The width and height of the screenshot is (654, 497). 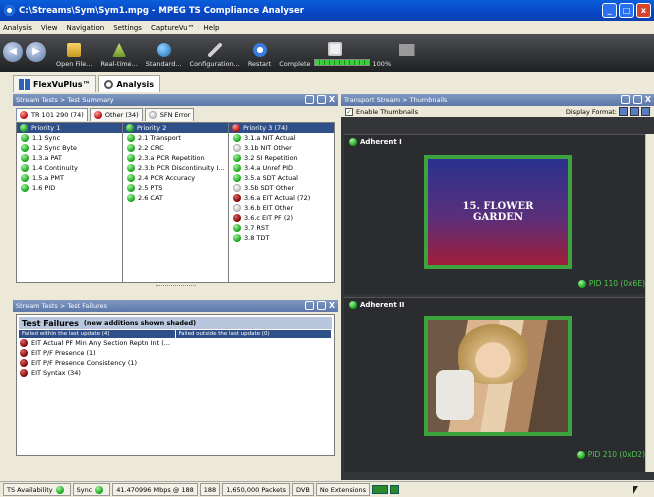 What do you see at coordinates (281, 178) in the screenshot?
I see `test-item: 3.5.a SDT Actual` at bounding box center [281, 178].